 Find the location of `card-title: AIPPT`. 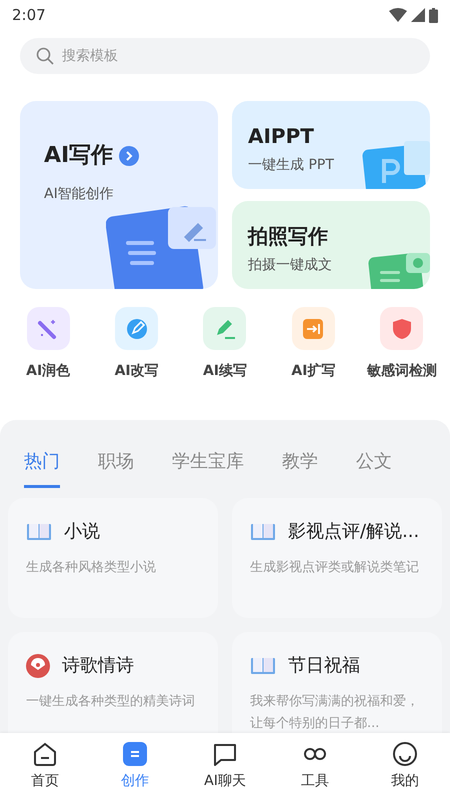

card-title: AIPPT is located at coordinates (281, 136).